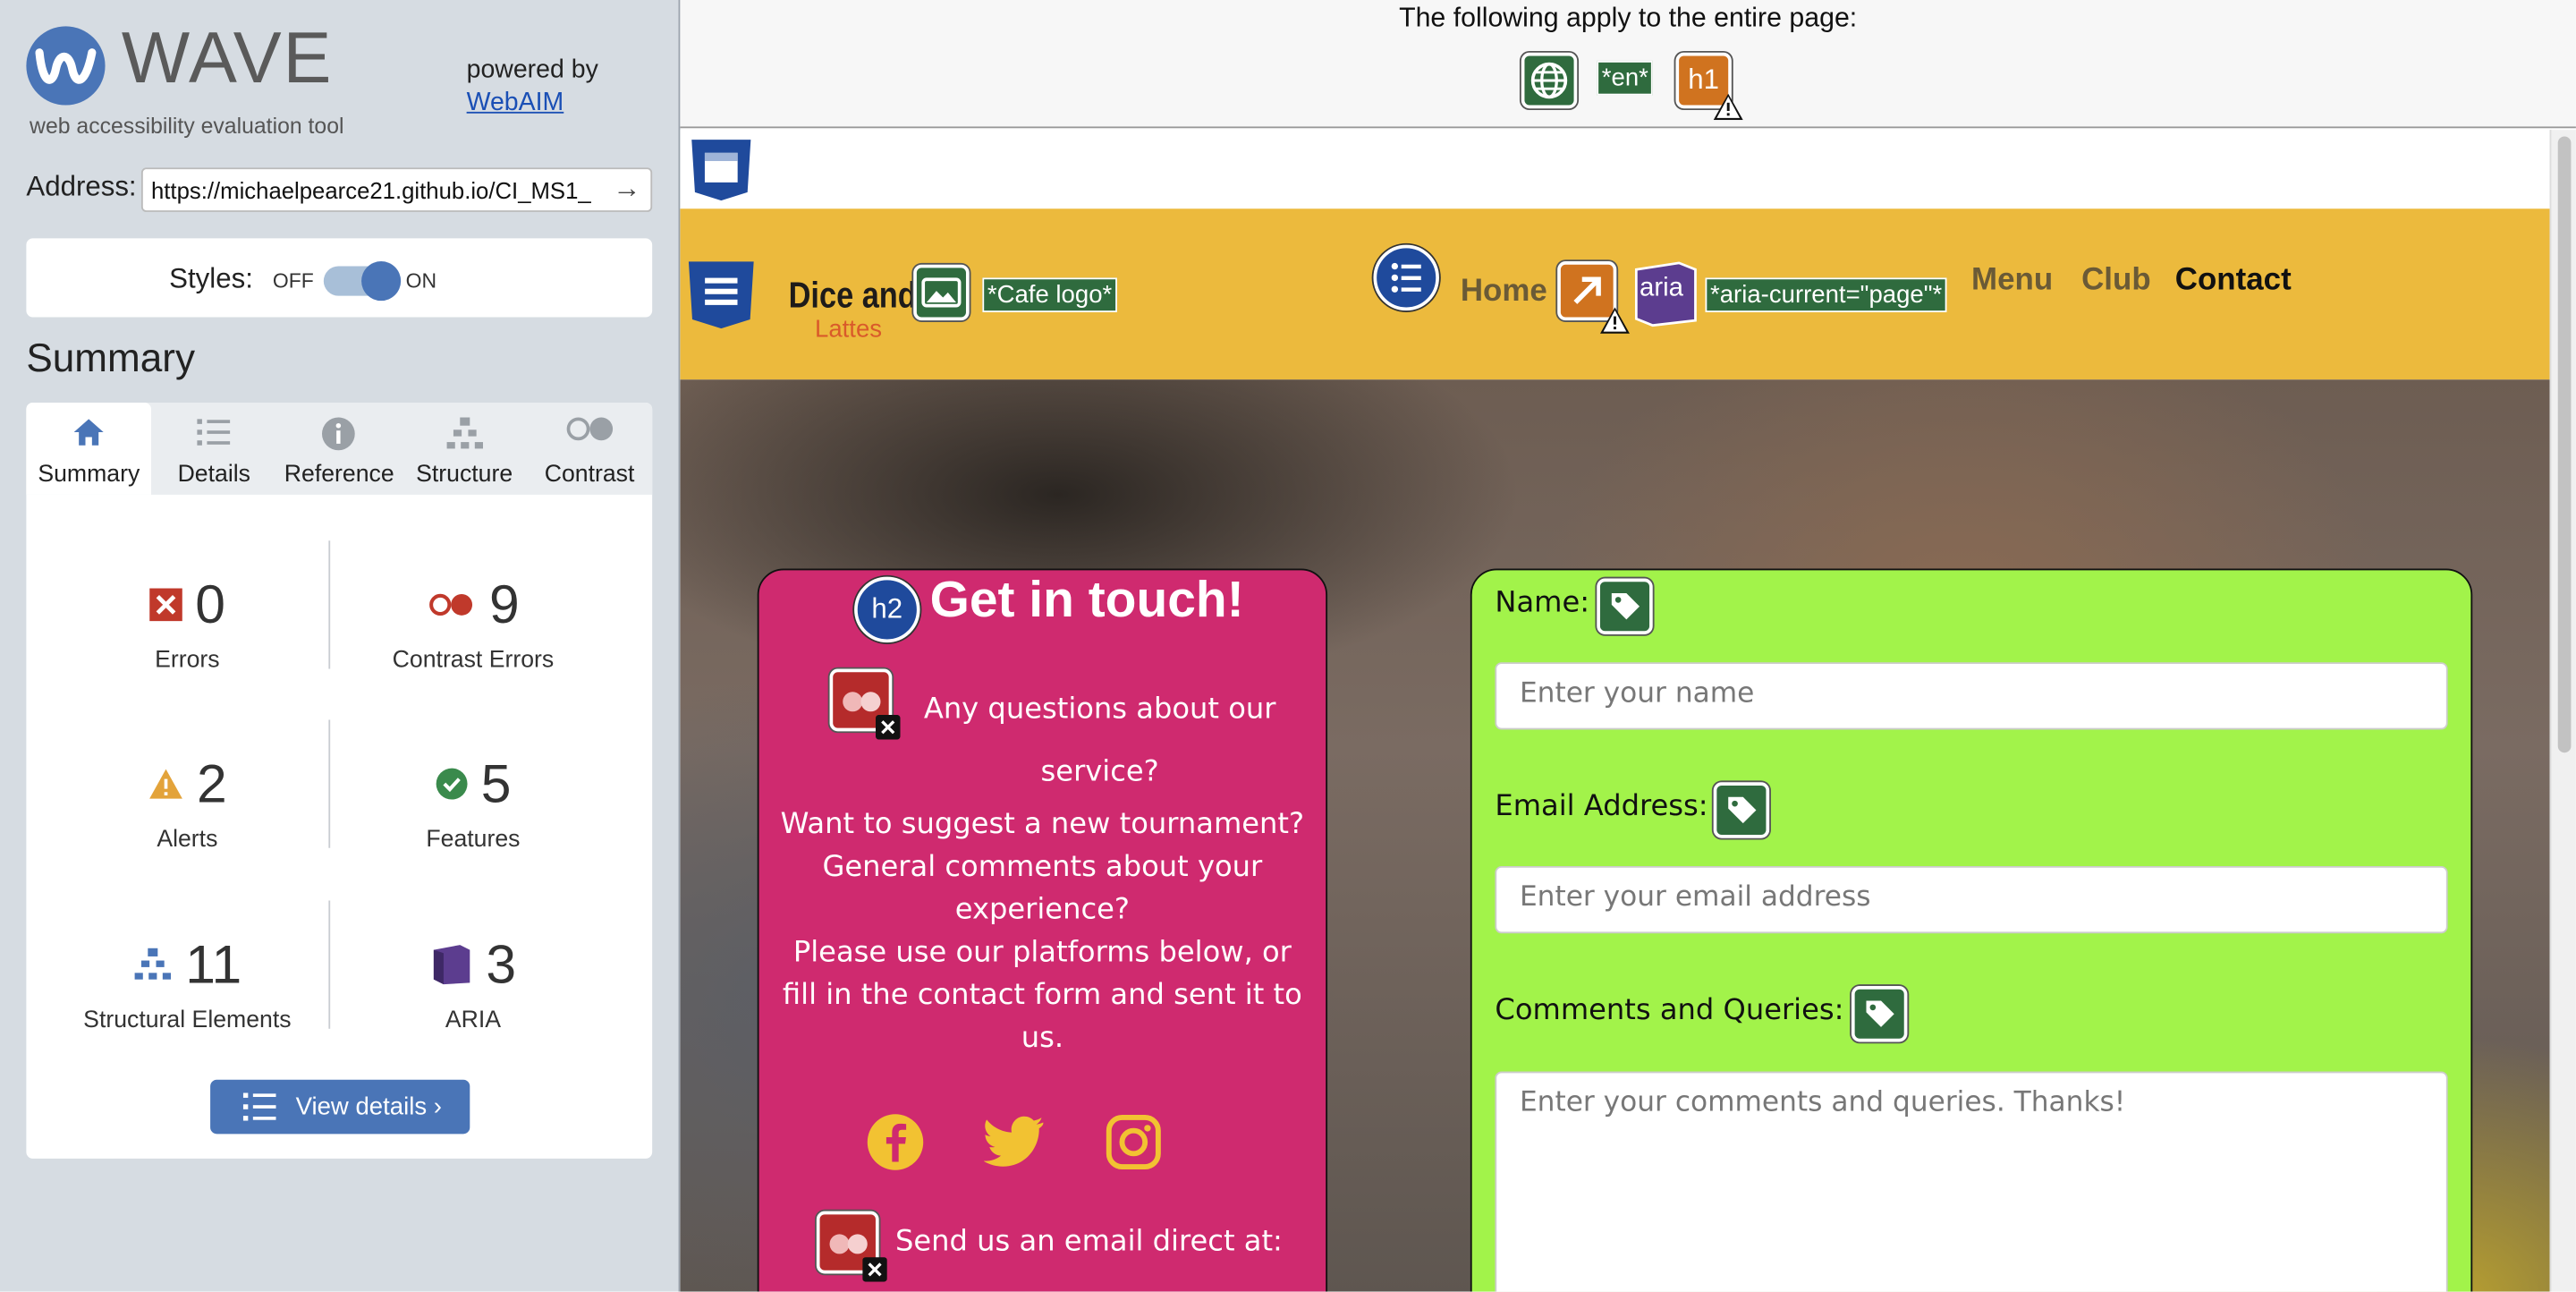 The image size is (2576, 1292). I want to click on contact-line3-text: General comments about your experience?, so click(1042, 889).